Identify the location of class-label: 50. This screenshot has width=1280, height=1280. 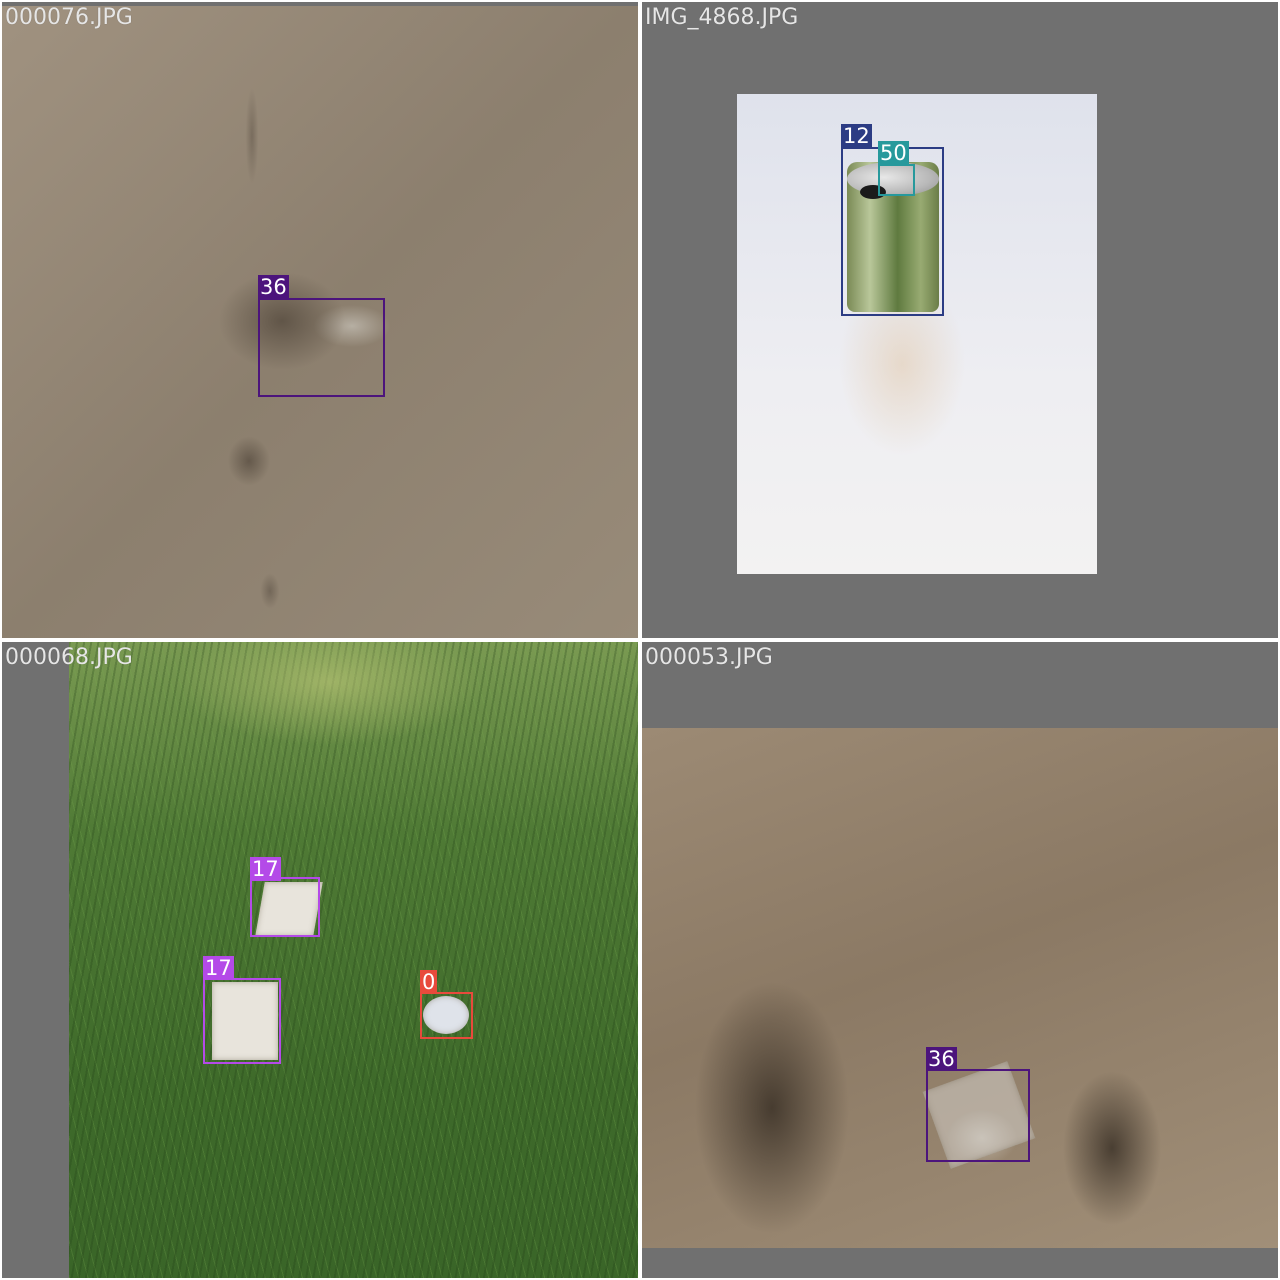
(893, 153).